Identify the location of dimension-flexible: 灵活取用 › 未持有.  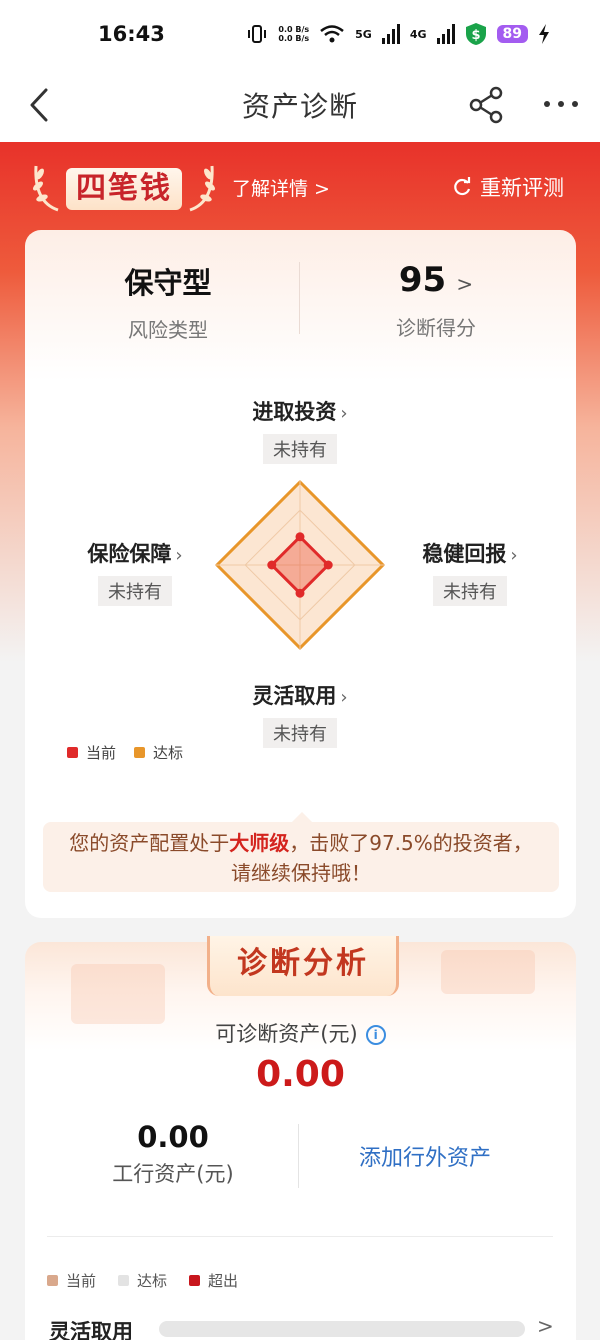
(300, 714).